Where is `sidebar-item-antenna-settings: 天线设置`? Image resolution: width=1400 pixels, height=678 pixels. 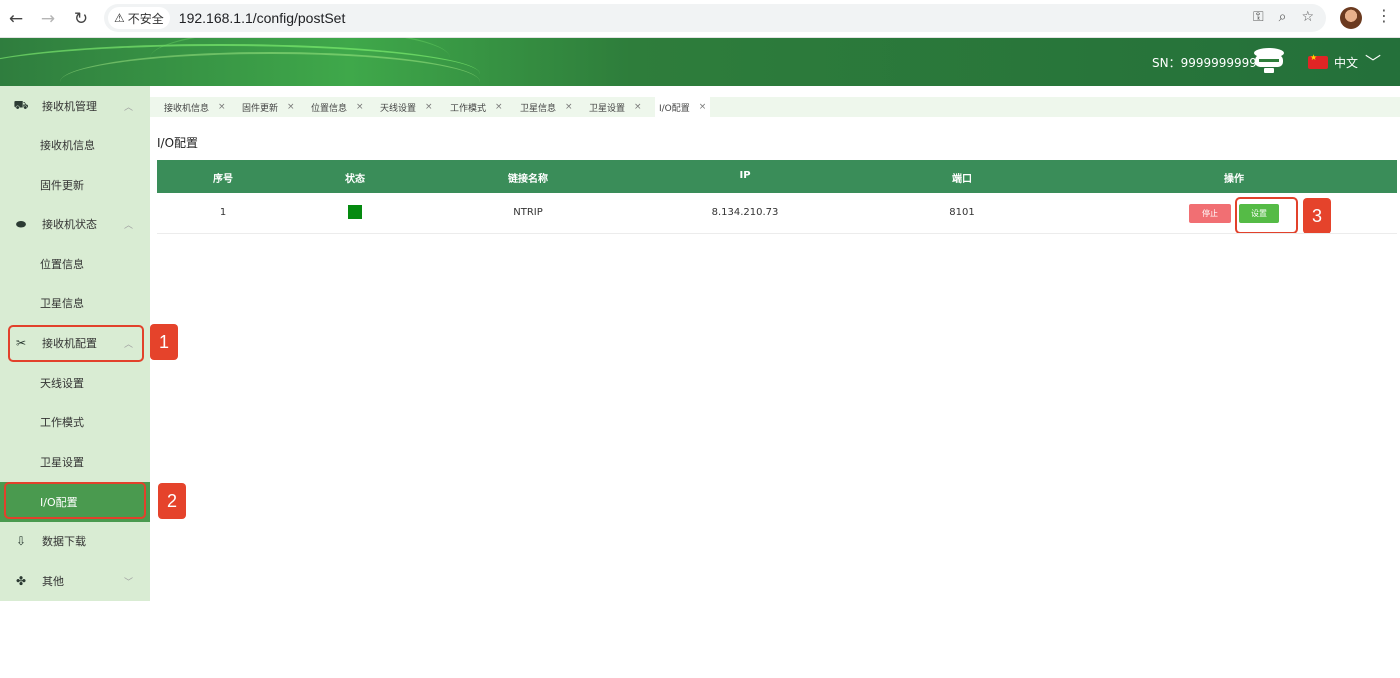 sidebar-item-antenna-settings: 天线设置 is located at coordinates (75, 383).